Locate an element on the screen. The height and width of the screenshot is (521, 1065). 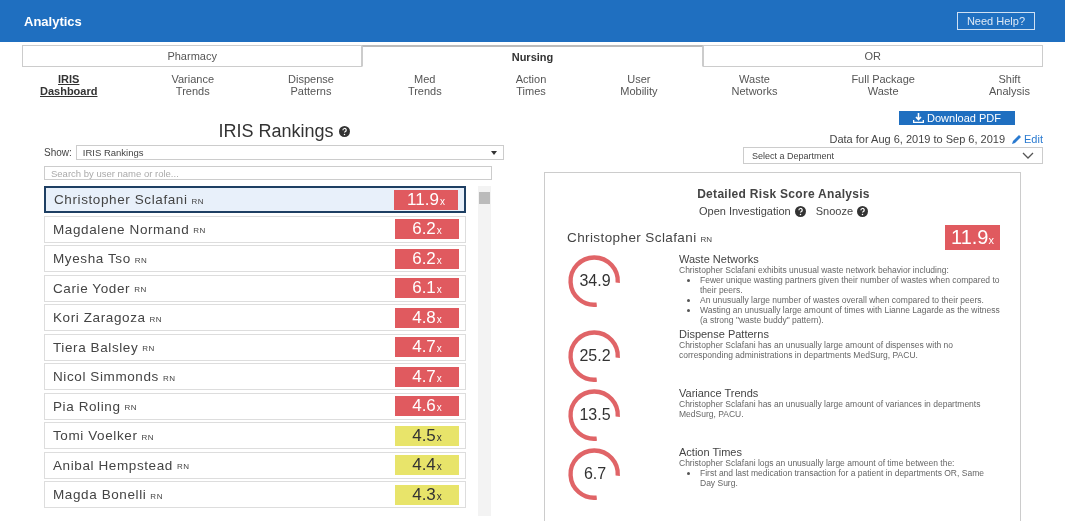
nav-link: Variance Trends is located at coordinates (193, 85).